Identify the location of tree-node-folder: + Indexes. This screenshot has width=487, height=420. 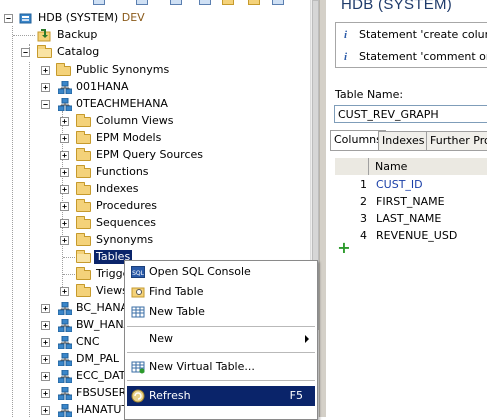
(155, 189).